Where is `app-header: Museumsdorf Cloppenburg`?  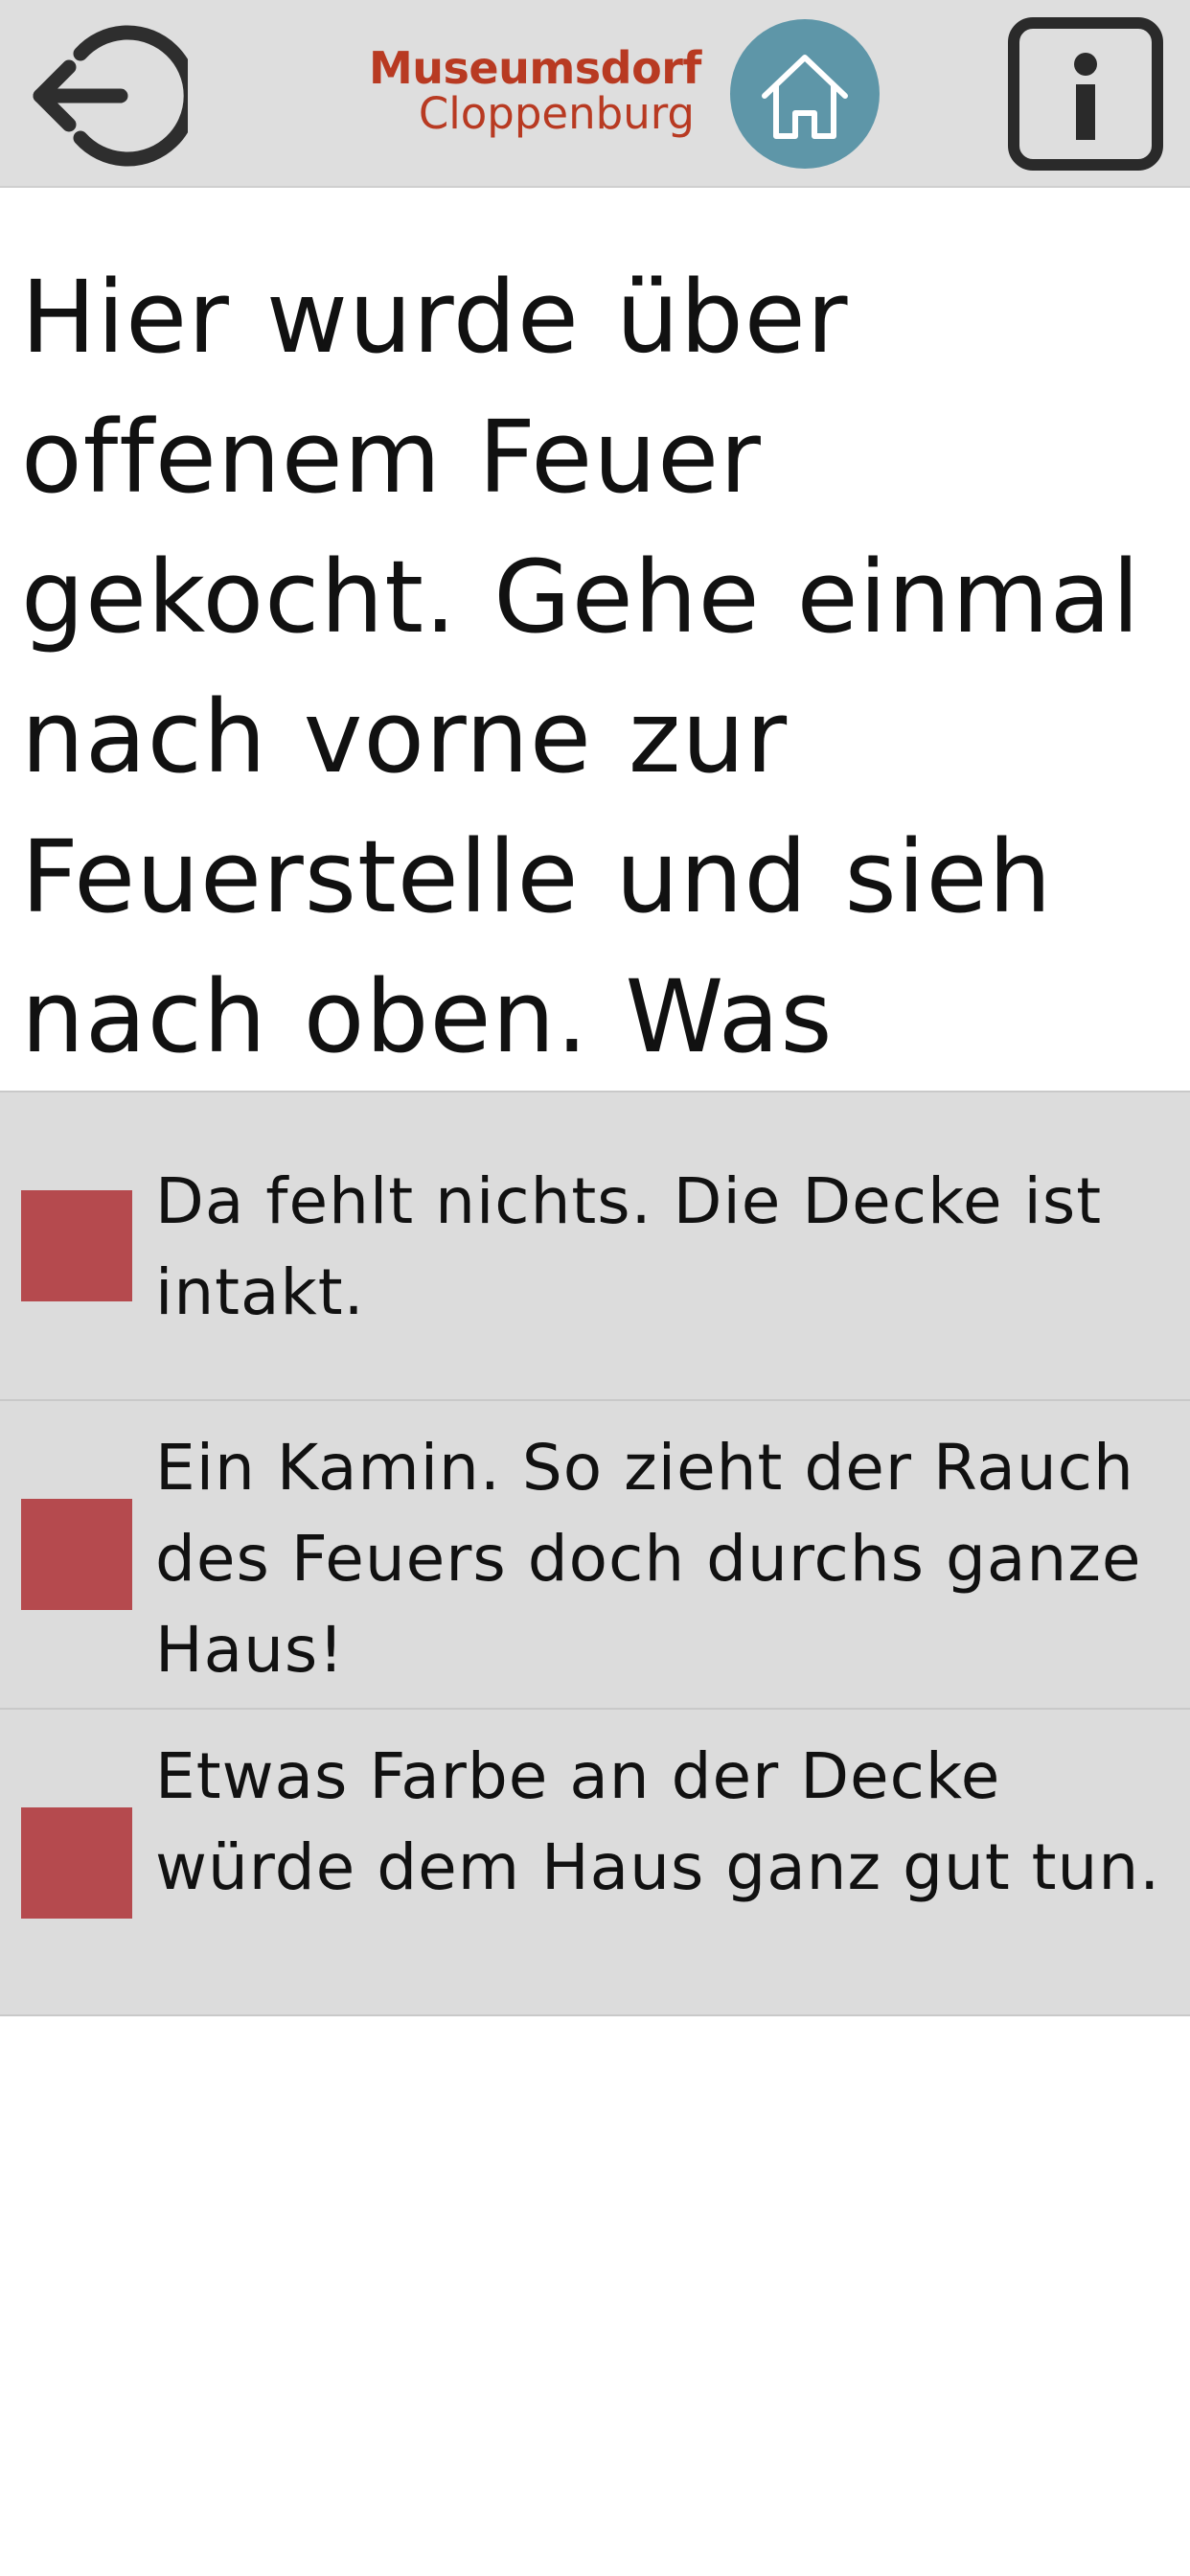 app-header: Museumsdorf Cloppenburg is located at coordinates (595, 94).